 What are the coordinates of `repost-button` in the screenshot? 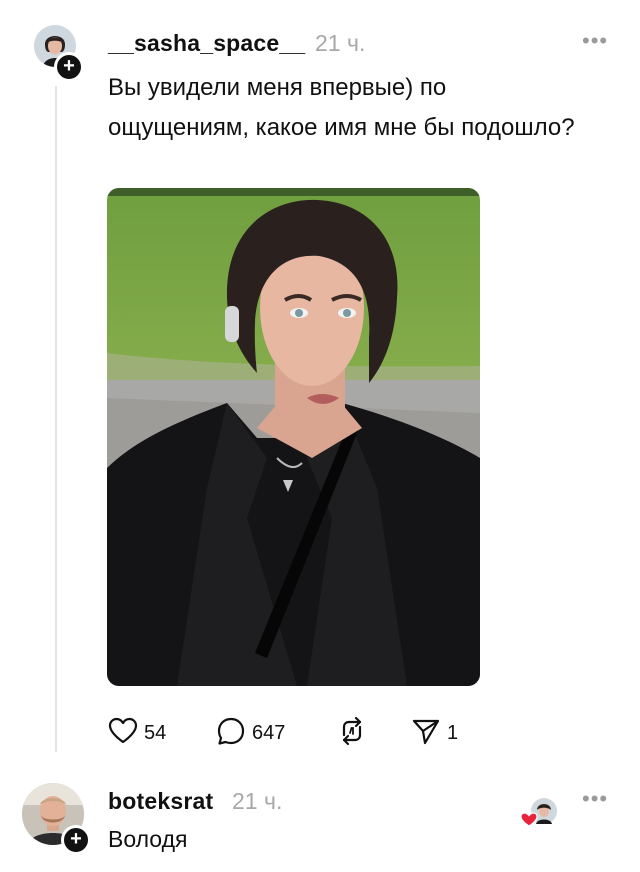 It's located at (352, 733).